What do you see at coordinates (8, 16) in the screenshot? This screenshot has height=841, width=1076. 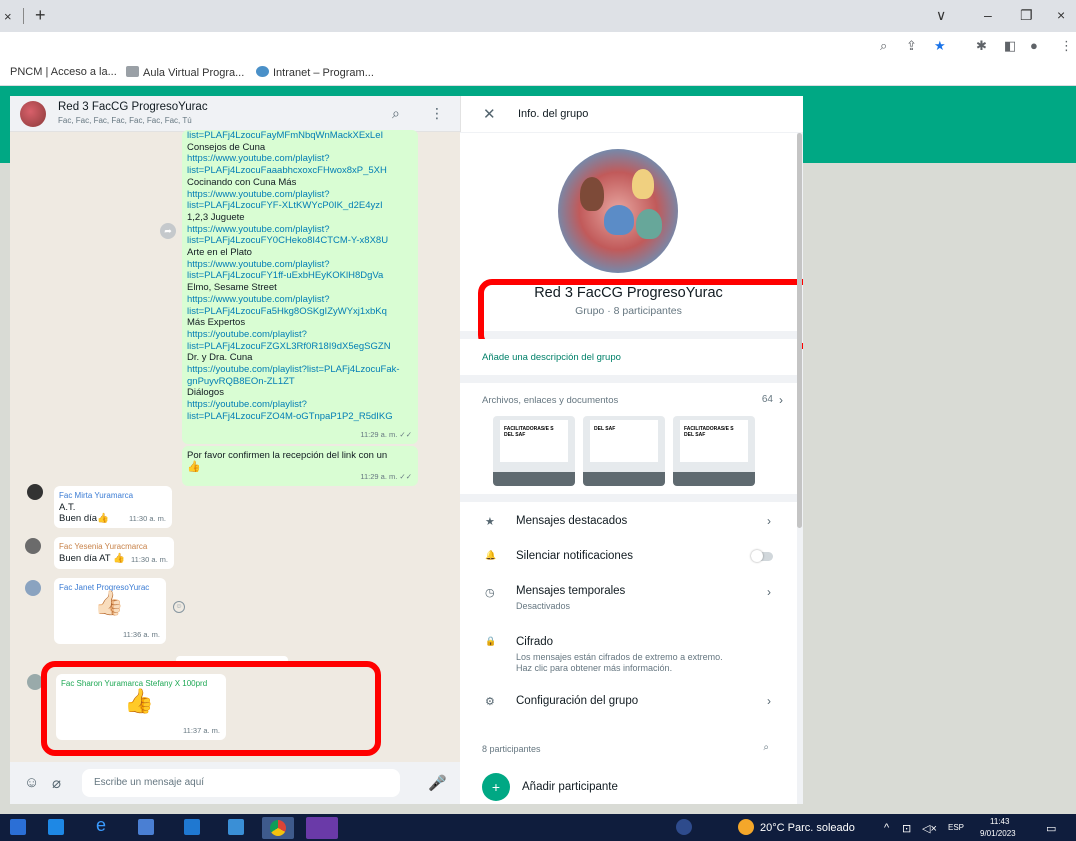 I see `tab-close-icon: ×` at bounding box center [8, 16].